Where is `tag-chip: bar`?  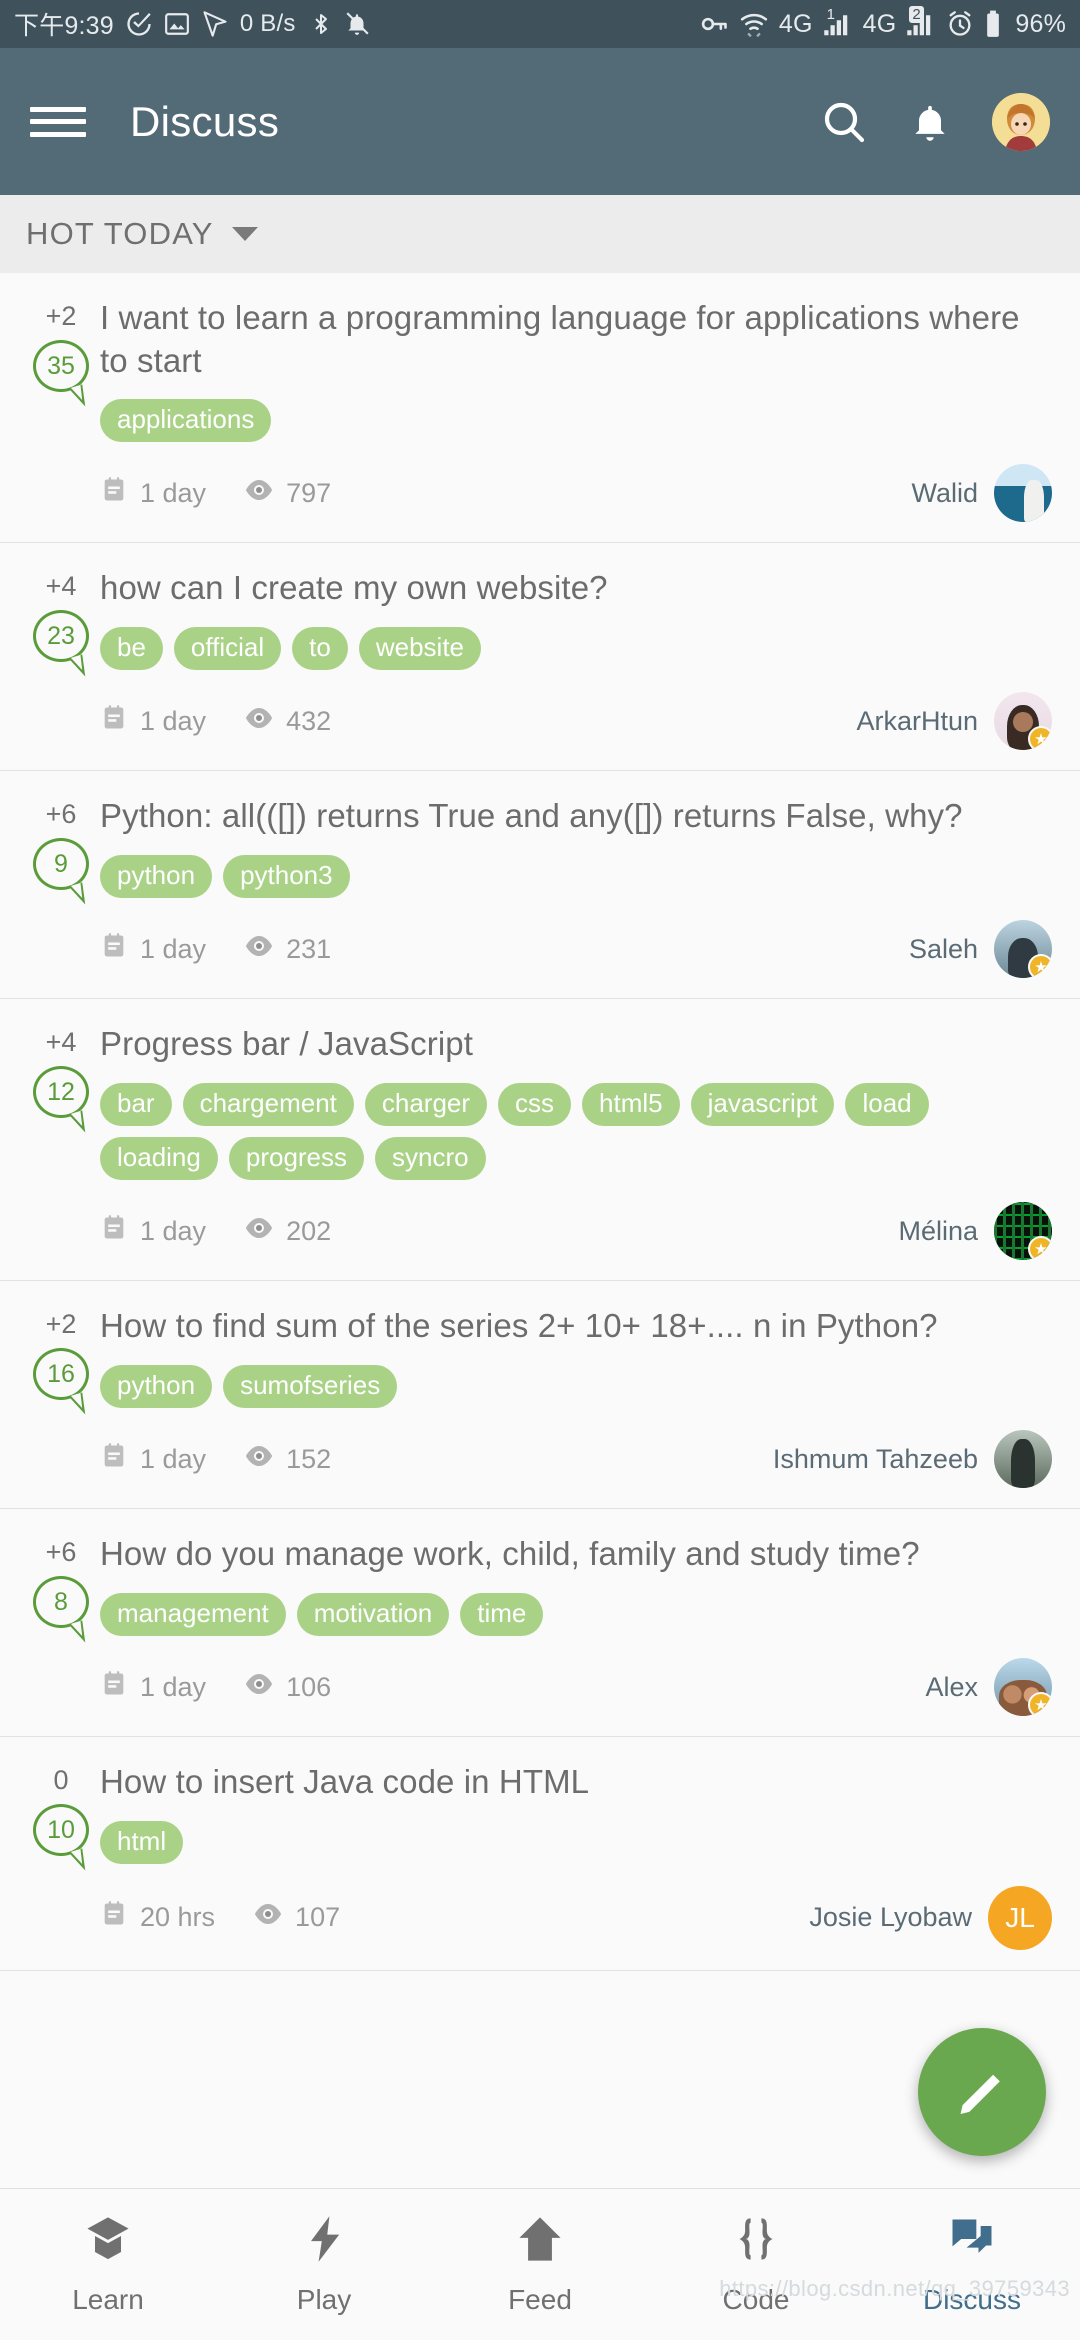
tag-chip: bar is located at coordinates (136, 1104).